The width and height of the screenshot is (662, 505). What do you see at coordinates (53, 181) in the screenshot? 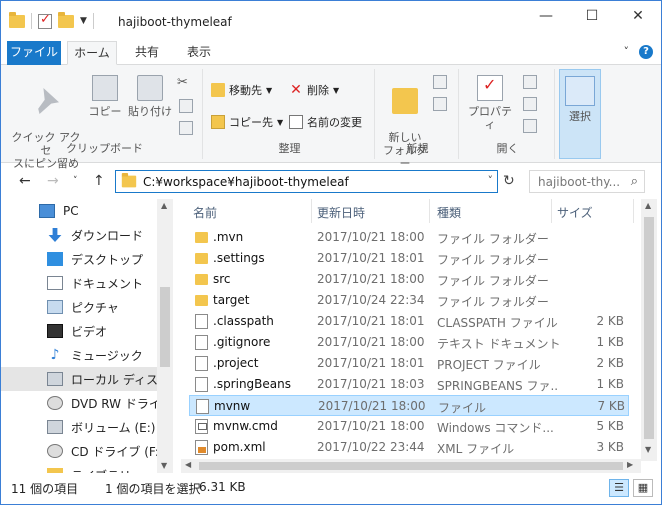
I see `forward-arrow-icon: →` at bounding box center [53, 181].